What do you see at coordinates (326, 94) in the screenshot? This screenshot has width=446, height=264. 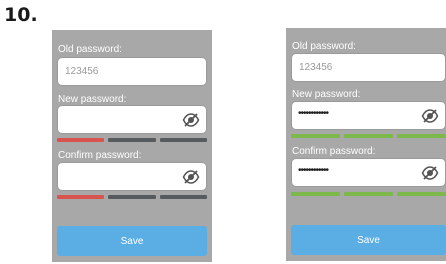 I see `new-password-label: New password:` at bounding box center [326, 94].